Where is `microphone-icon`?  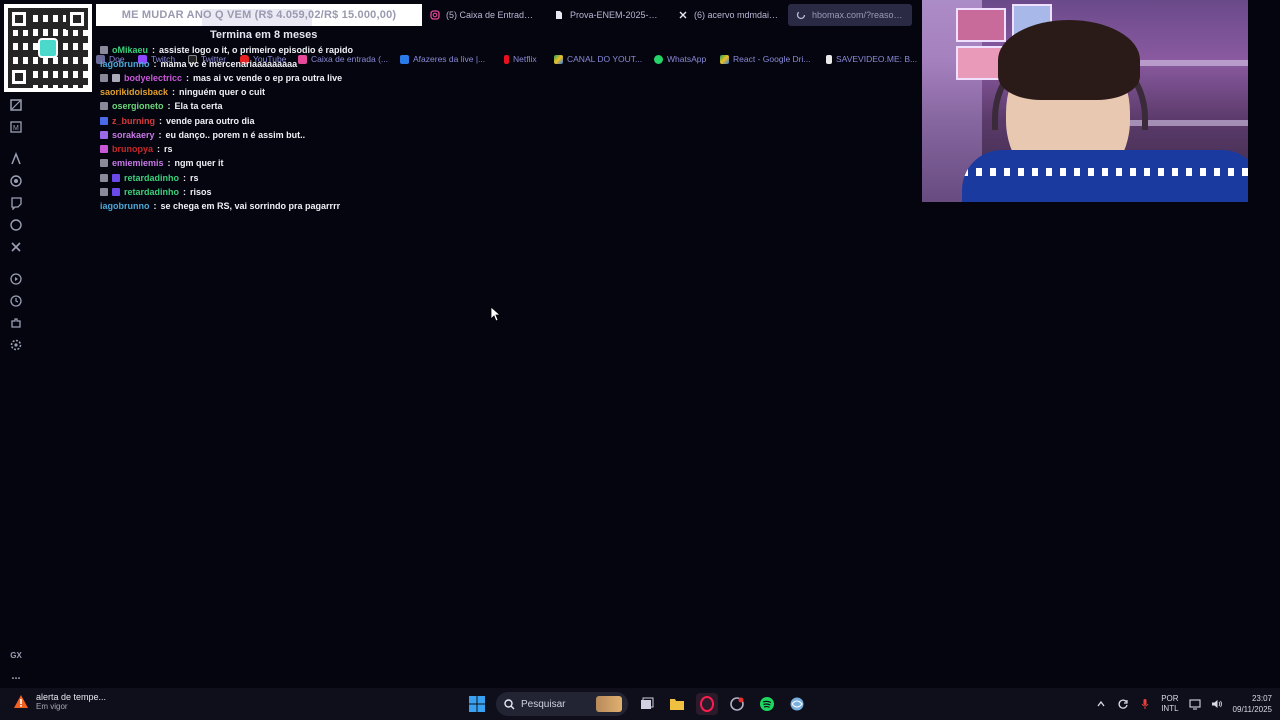 microphone-icon is located at coordinates (1145, 704).